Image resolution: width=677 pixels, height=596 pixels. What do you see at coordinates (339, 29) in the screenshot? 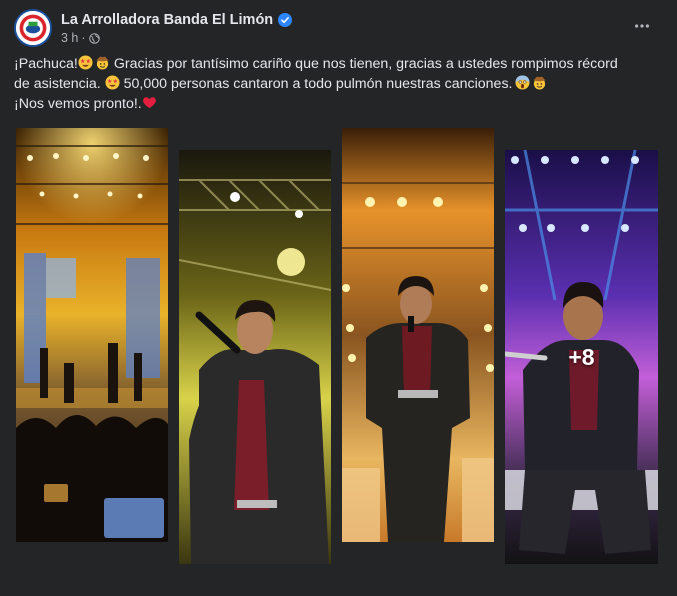
I see `post-header: La Arrolladora Banda El Limón 3 h ·` at bounding box center [339, 29].